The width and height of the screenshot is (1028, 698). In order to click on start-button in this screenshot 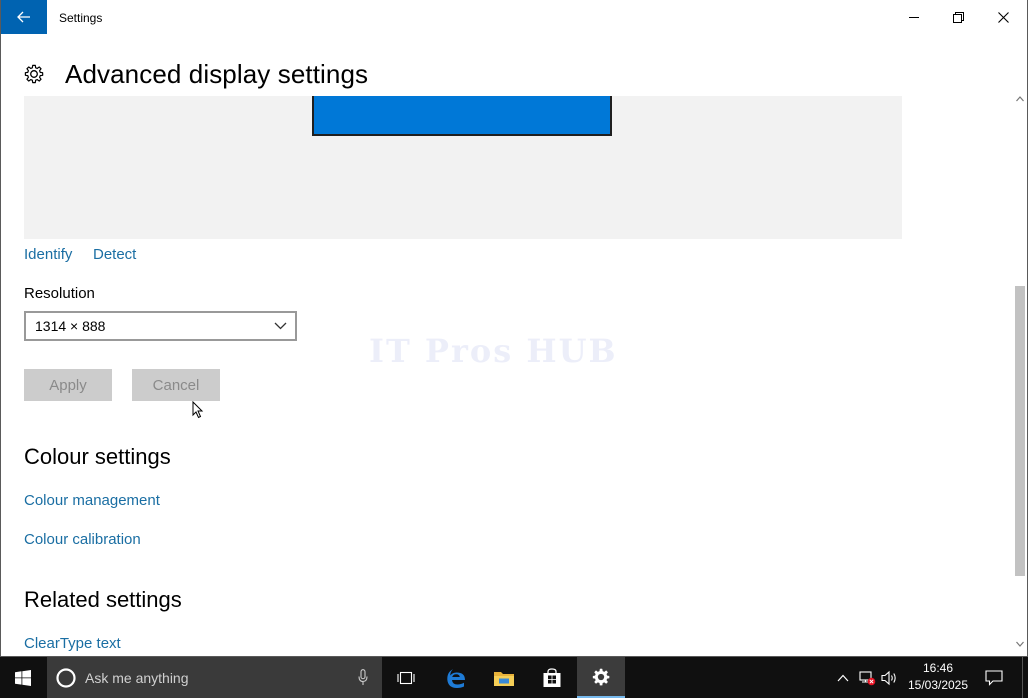, I will do `click(23, 677)`.